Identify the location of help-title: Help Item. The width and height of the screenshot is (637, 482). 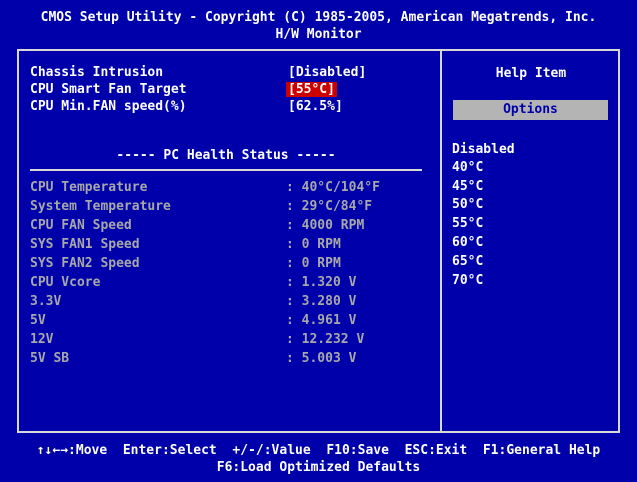
(531, 73).